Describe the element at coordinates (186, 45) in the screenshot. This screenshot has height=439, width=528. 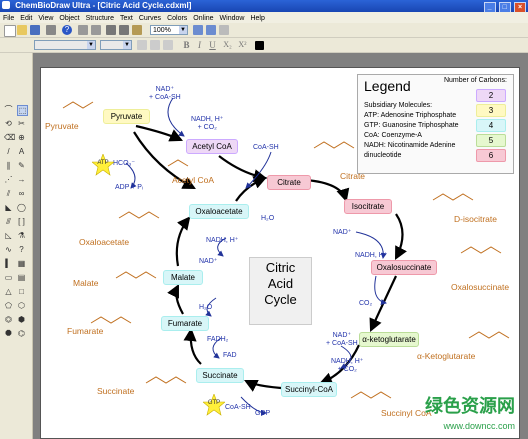
I see `bold-button: B` at that location.